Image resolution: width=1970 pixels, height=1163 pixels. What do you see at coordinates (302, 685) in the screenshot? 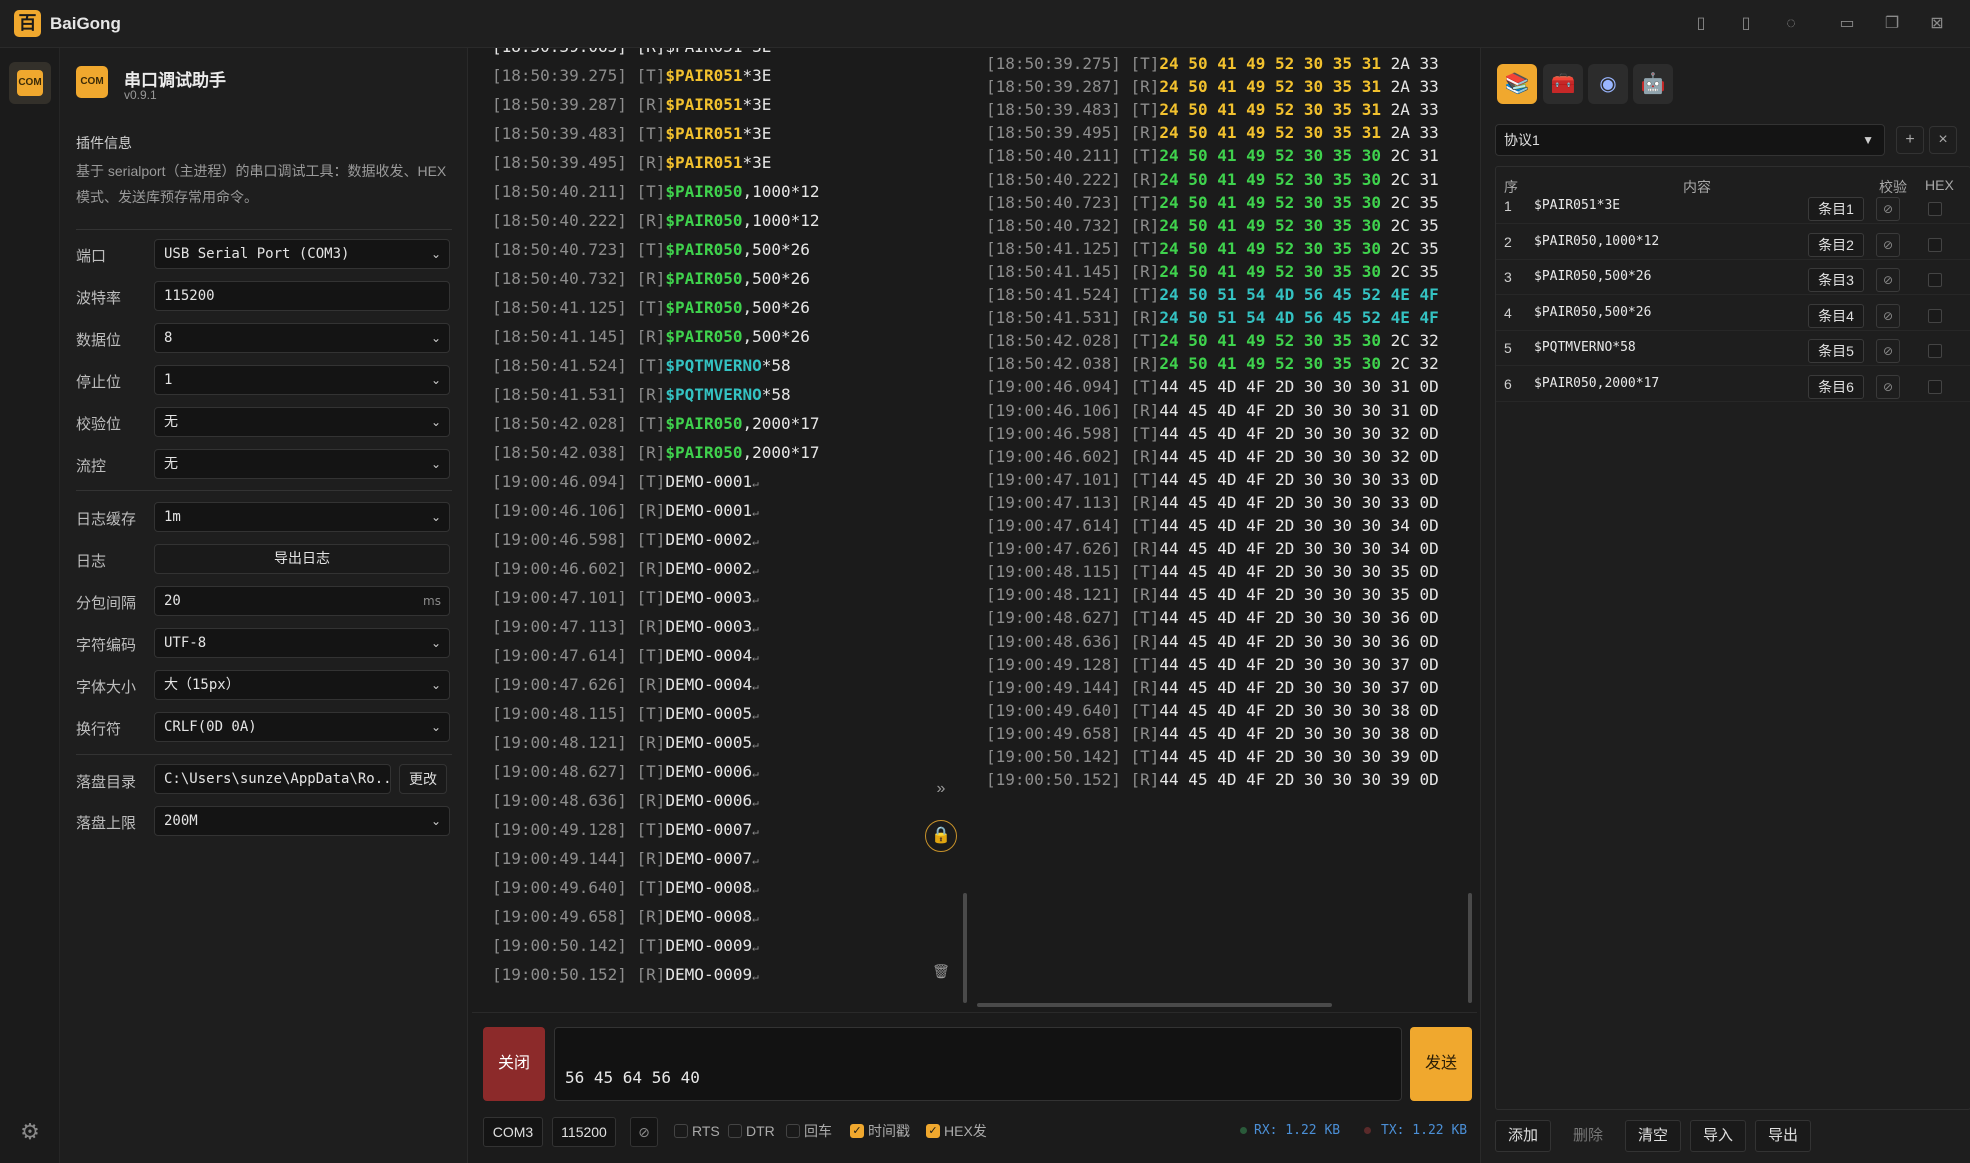
I see `fontsize-select: 大（15px） ⌄` at bounding box center [302, 685].